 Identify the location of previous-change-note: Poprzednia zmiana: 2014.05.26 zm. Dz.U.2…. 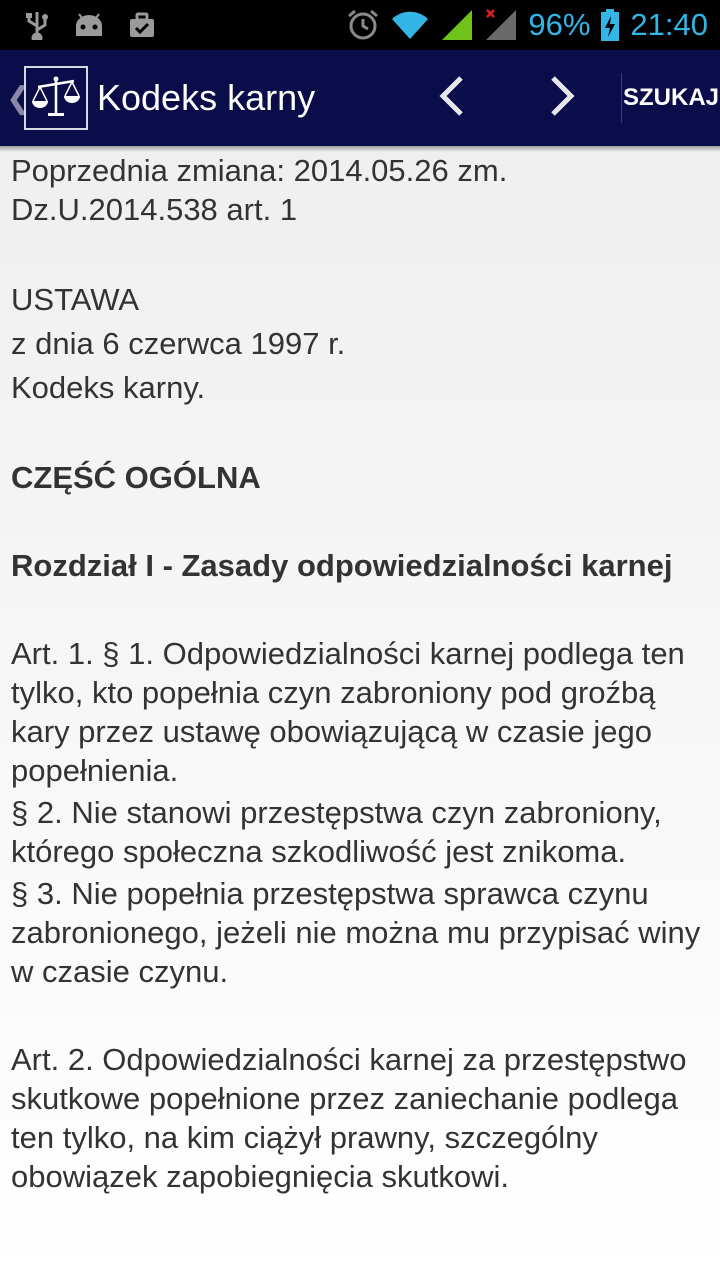
(259, 190).